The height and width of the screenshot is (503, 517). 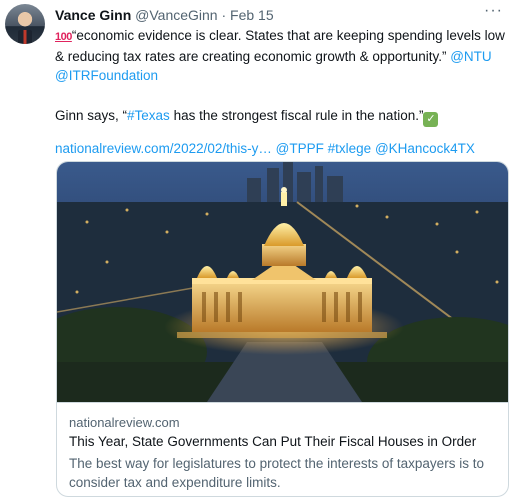 I want to click on more-options-icon: ···, so click(x=493, y=11).